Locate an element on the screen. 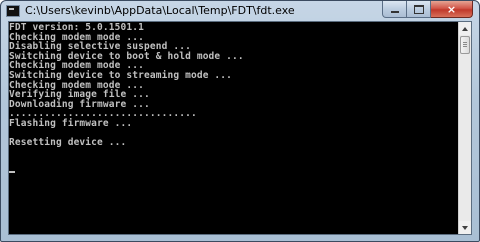  minimize-icon is located at coordinates (394, 12).